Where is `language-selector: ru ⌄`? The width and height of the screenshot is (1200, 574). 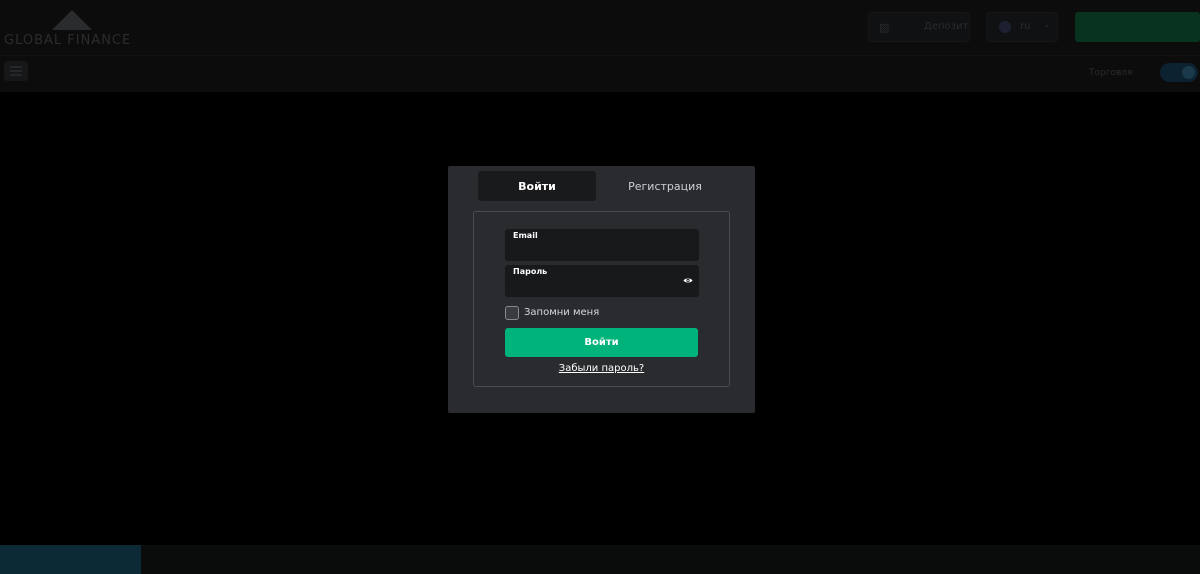 language-selector: ru ⌄ is located at coordinates (1022, 27).